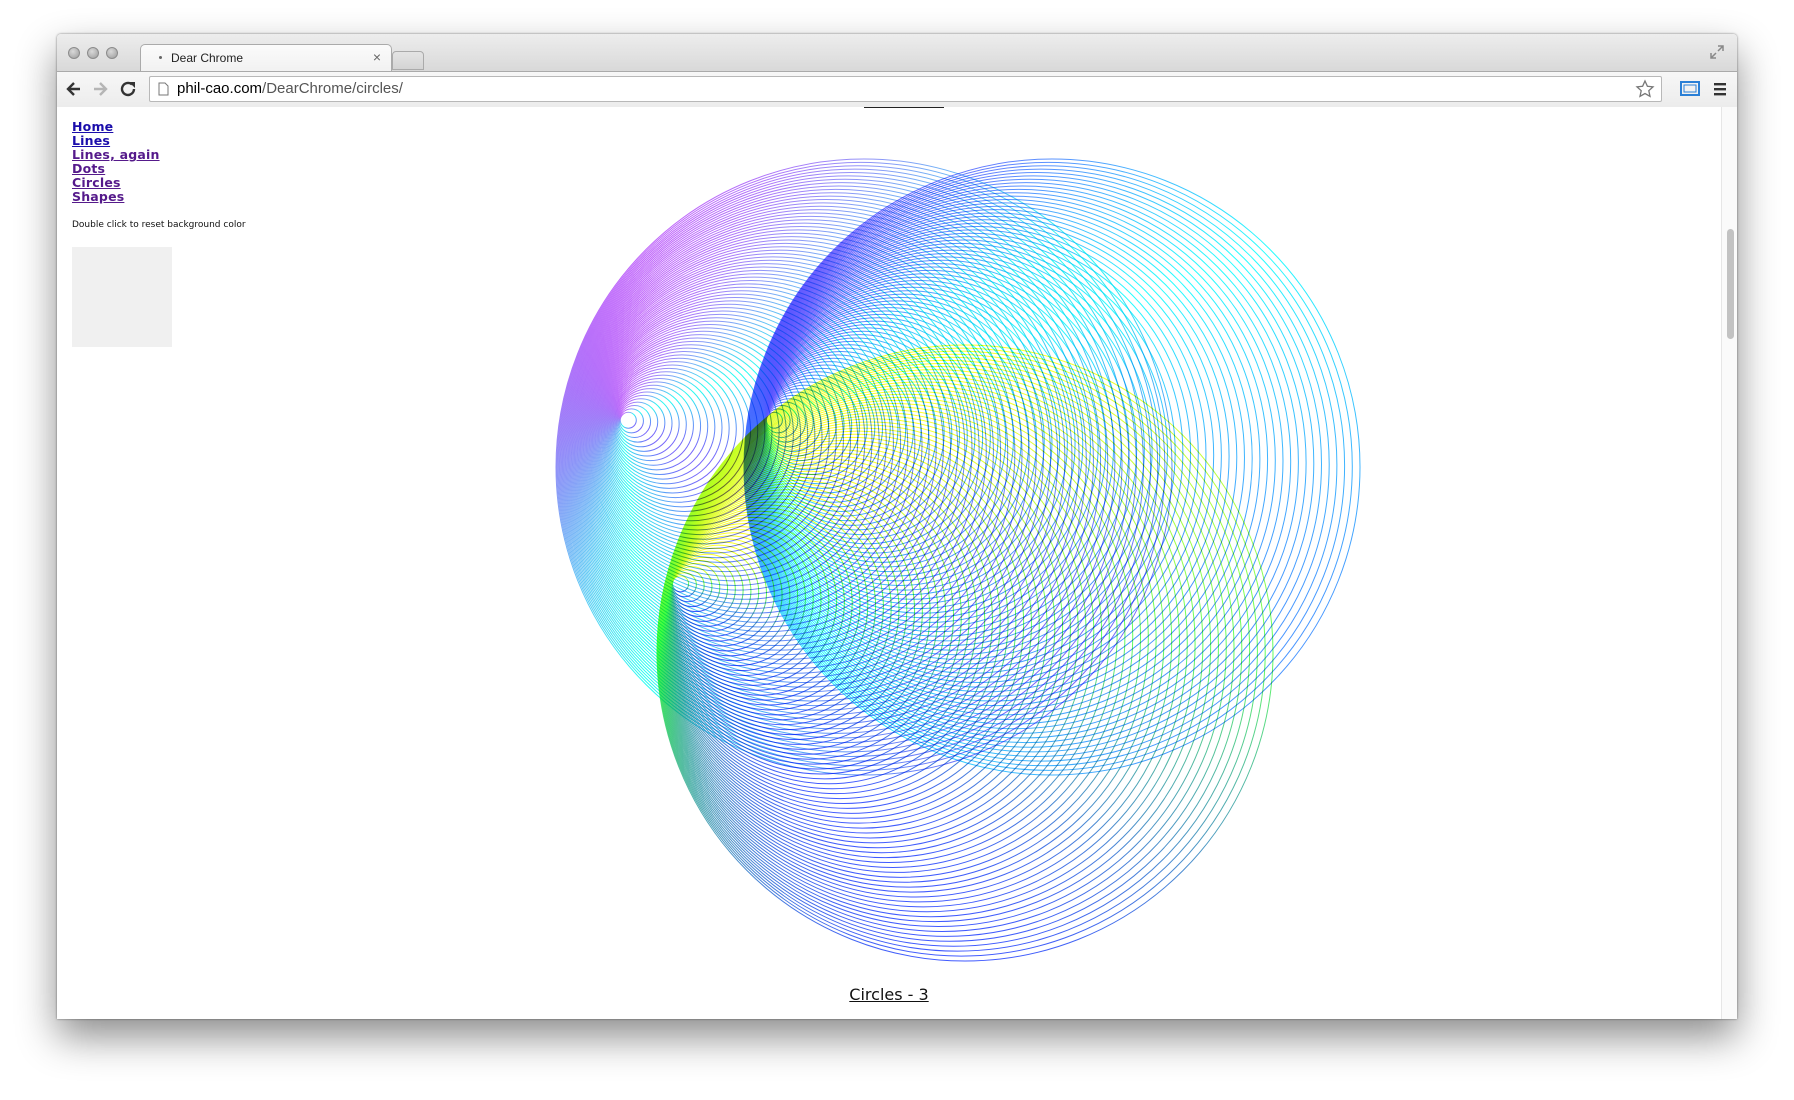 The height and width of the screenshot is (1100, 1794). What do you see at coordinates (408, 60) in the screenshot?
I see `new-tab-button` at bounding box center [408, 60].